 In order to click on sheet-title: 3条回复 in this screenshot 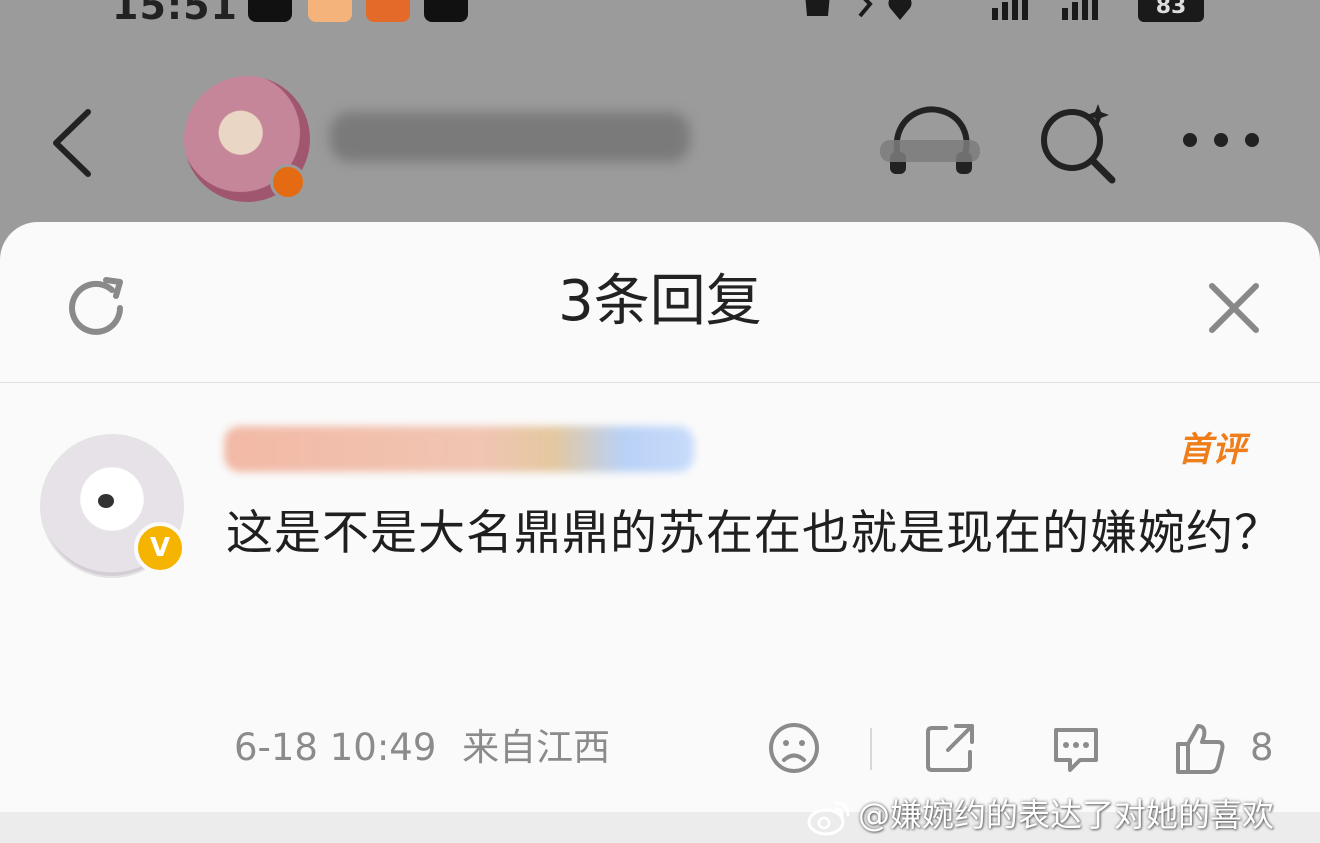, I will do `click(660, 301)`.